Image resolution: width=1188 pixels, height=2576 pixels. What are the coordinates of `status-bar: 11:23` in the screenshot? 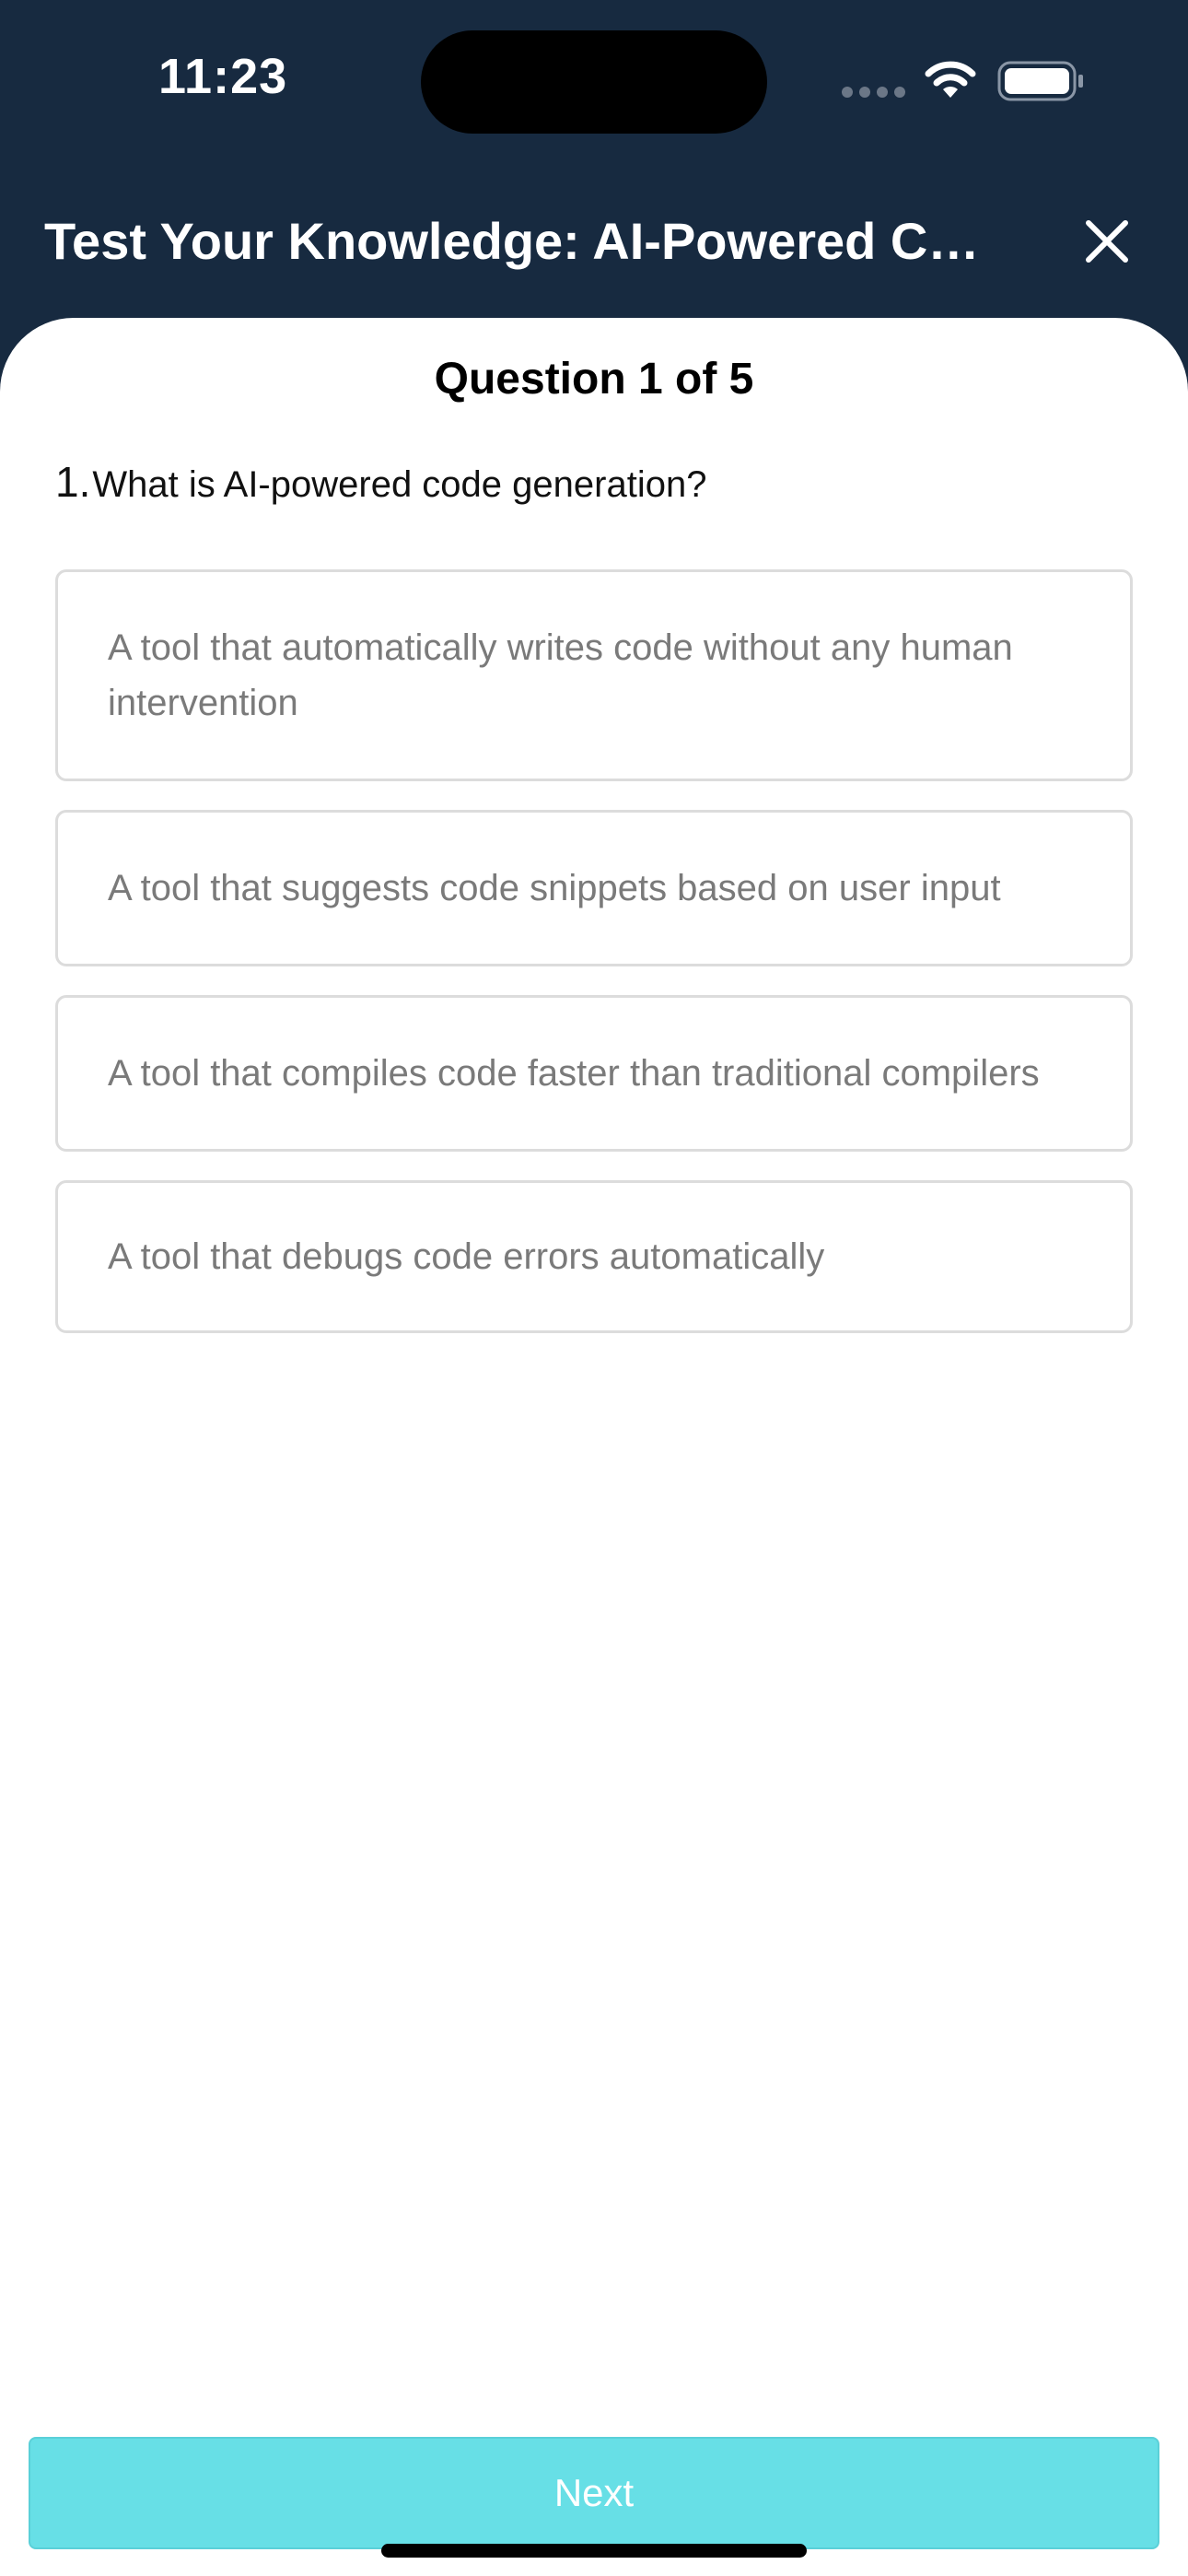 It's located at (594, 83).